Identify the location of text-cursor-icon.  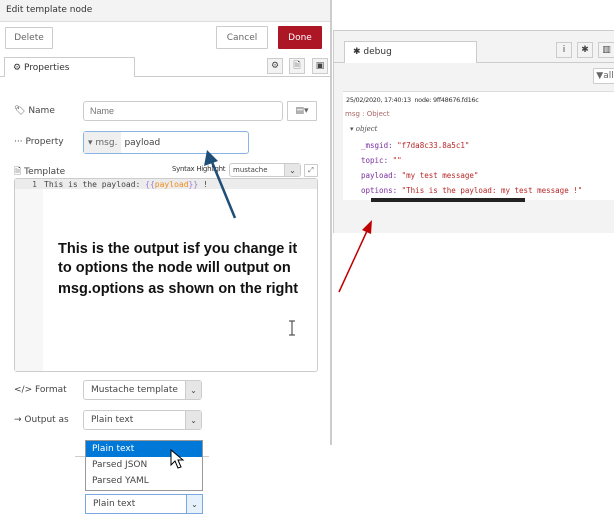
(292, 328).